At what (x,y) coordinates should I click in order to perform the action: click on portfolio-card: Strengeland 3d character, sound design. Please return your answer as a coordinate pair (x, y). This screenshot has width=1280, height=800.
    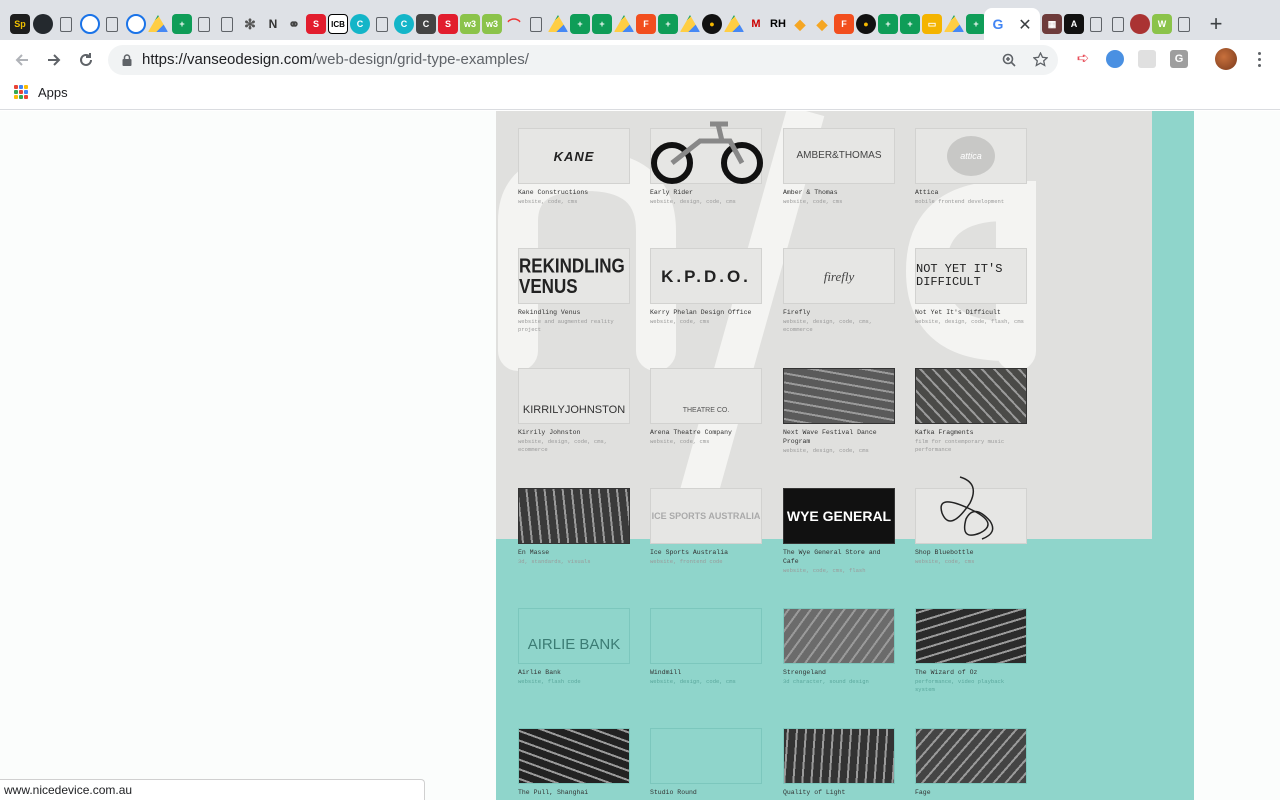
    Looking at the image, I should click on (839, 647).